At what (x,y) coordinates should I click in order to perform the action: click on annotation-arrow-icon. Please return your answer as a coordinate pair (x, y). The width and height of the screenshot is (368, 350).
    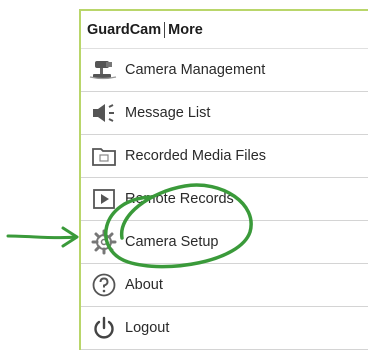
    Looking at the image, I should click on (42, 237).